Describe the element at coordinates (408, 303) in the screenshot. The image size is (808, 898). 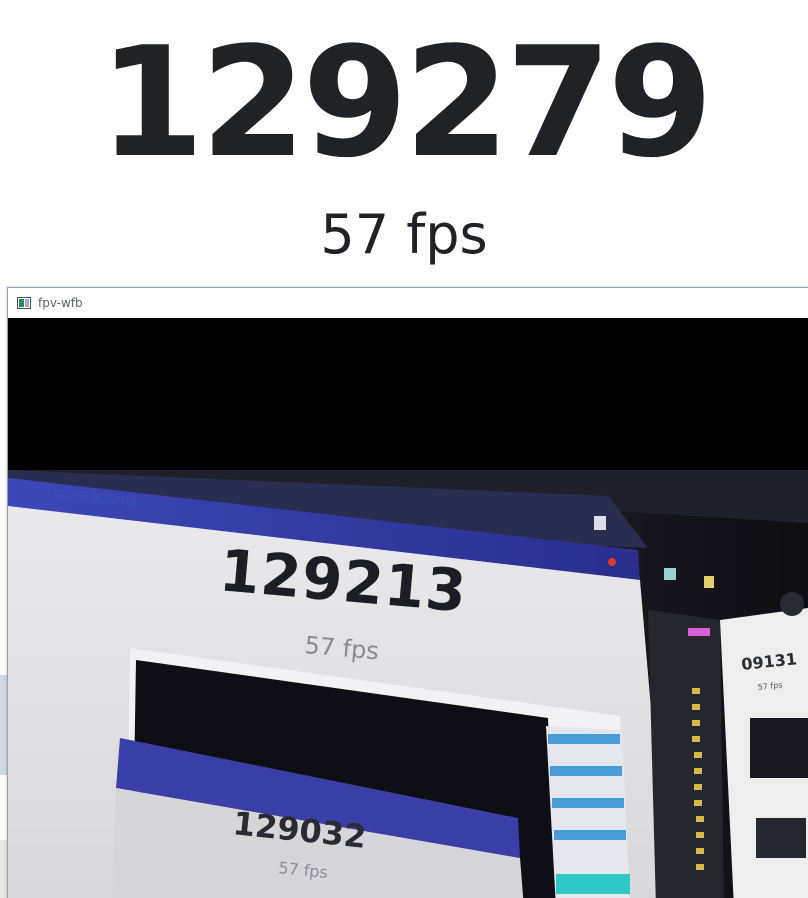
I see `window-titlebar: fpv-wfb` at that location.